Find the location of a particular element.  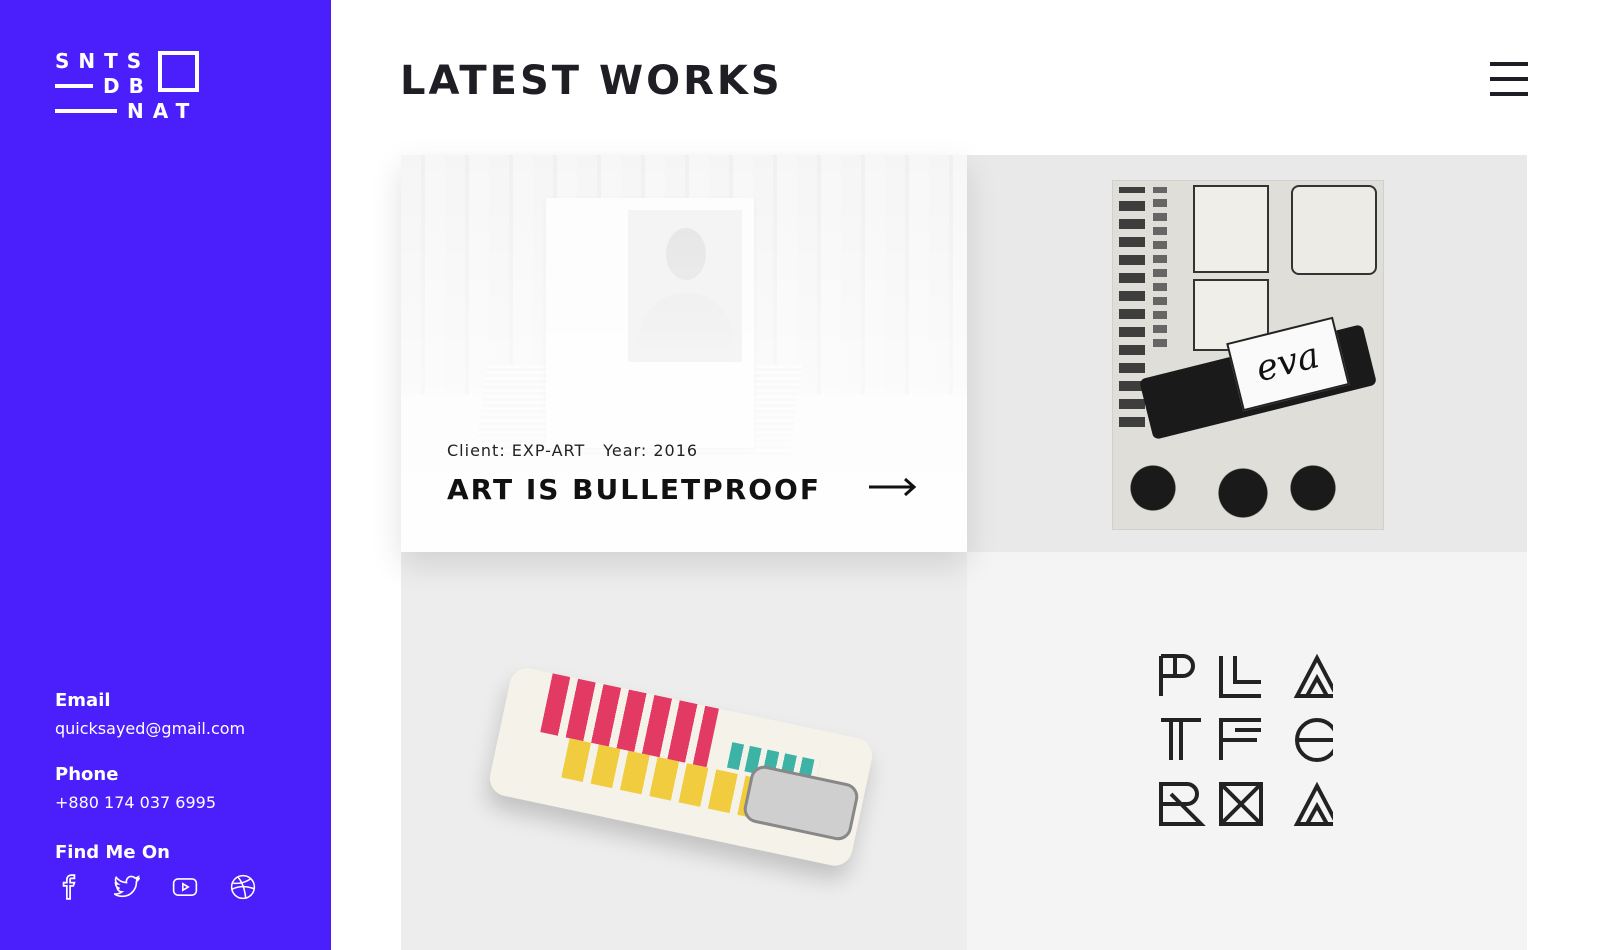

work-meta: Client: EXP-ART Year: 2016 is located at coordinates (572, 450).